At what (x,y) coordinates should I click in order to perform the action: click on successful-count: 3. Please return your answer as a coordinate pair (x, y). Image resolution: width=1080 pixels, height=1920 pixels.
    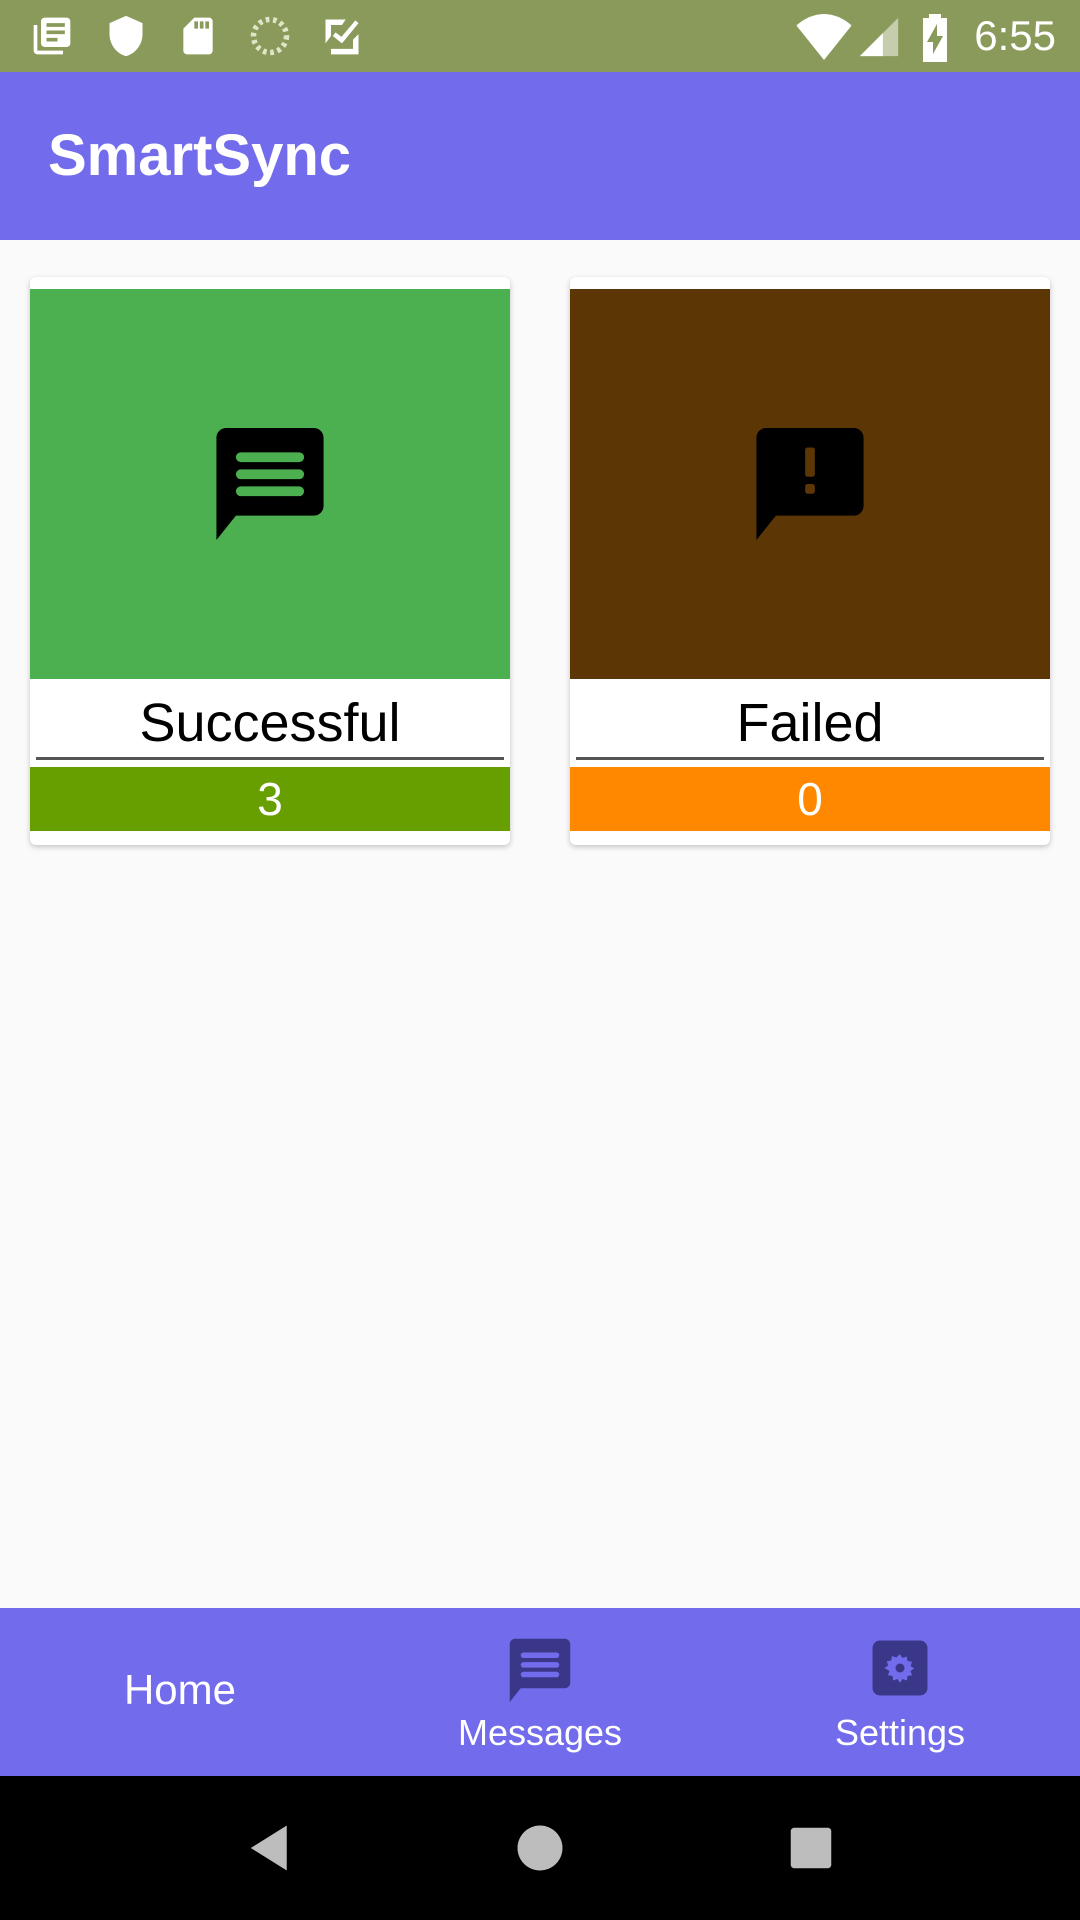
    Looking at the image, I should click on (270, 799).